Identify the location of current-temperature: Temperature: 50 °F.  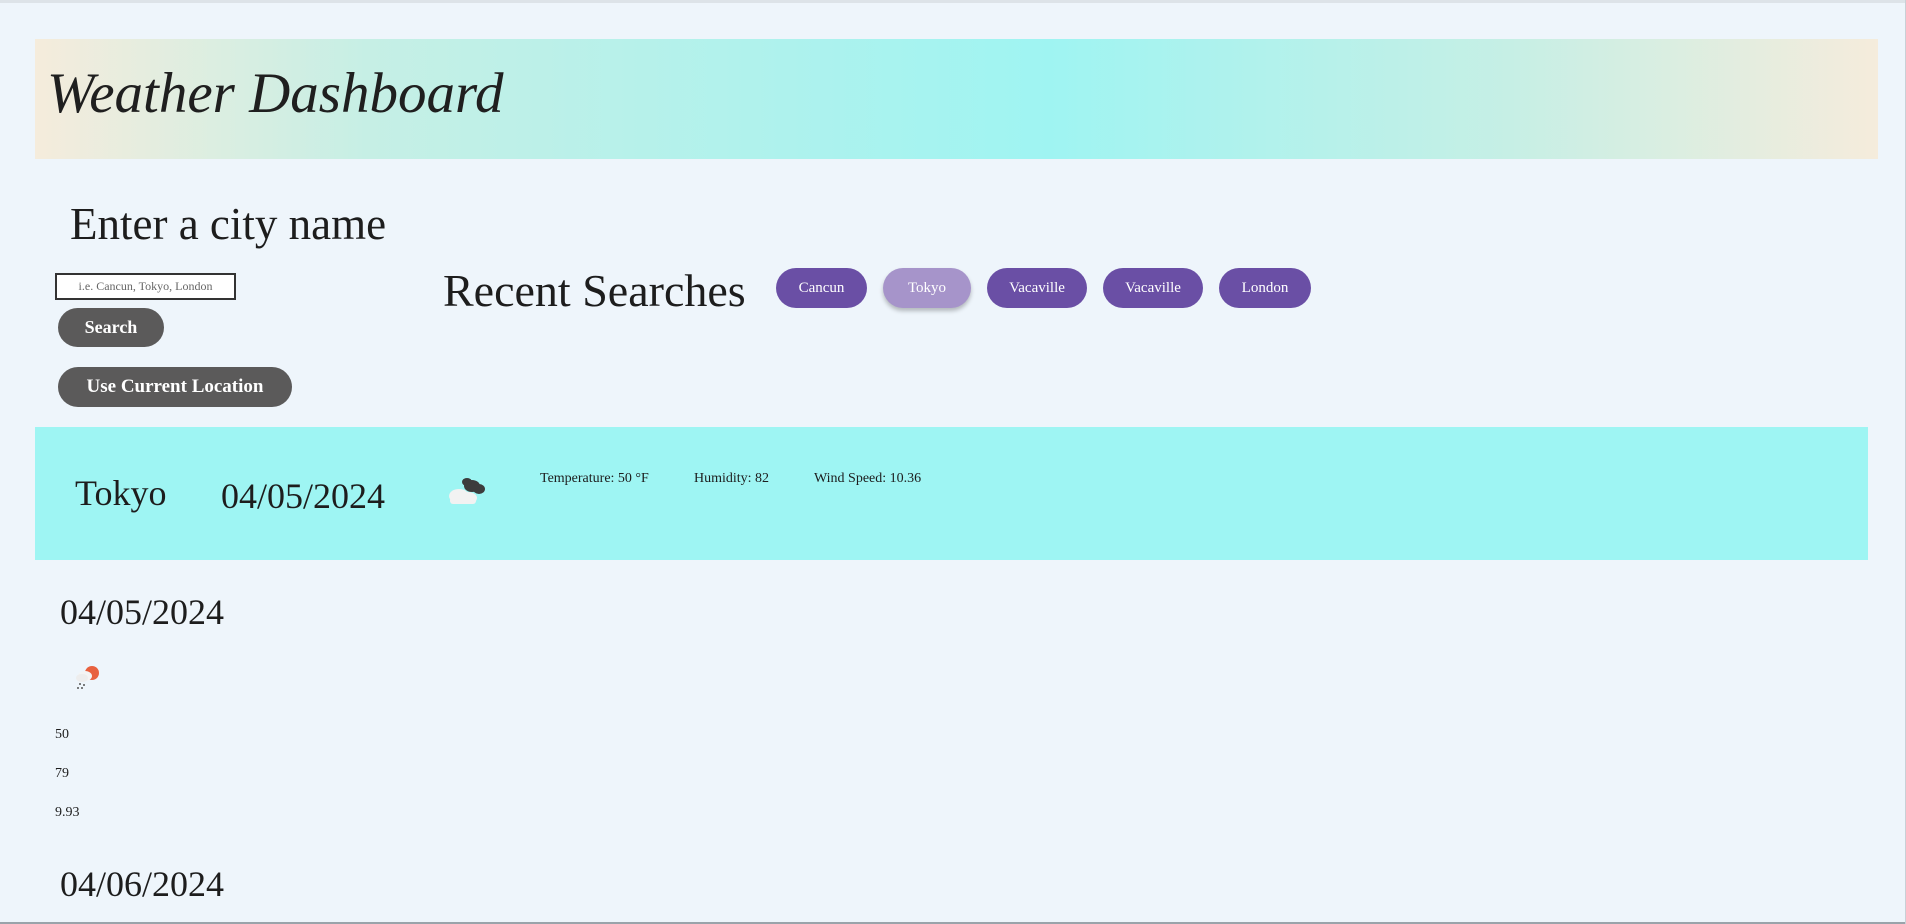
(594, 478).